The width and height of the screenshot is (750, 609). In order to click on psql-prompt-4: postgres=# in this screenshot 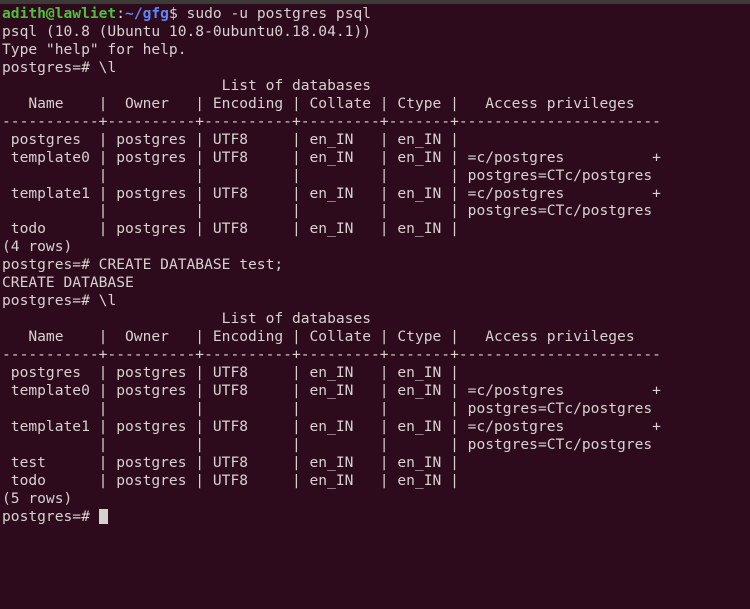, I will do `click(46, 516)`.